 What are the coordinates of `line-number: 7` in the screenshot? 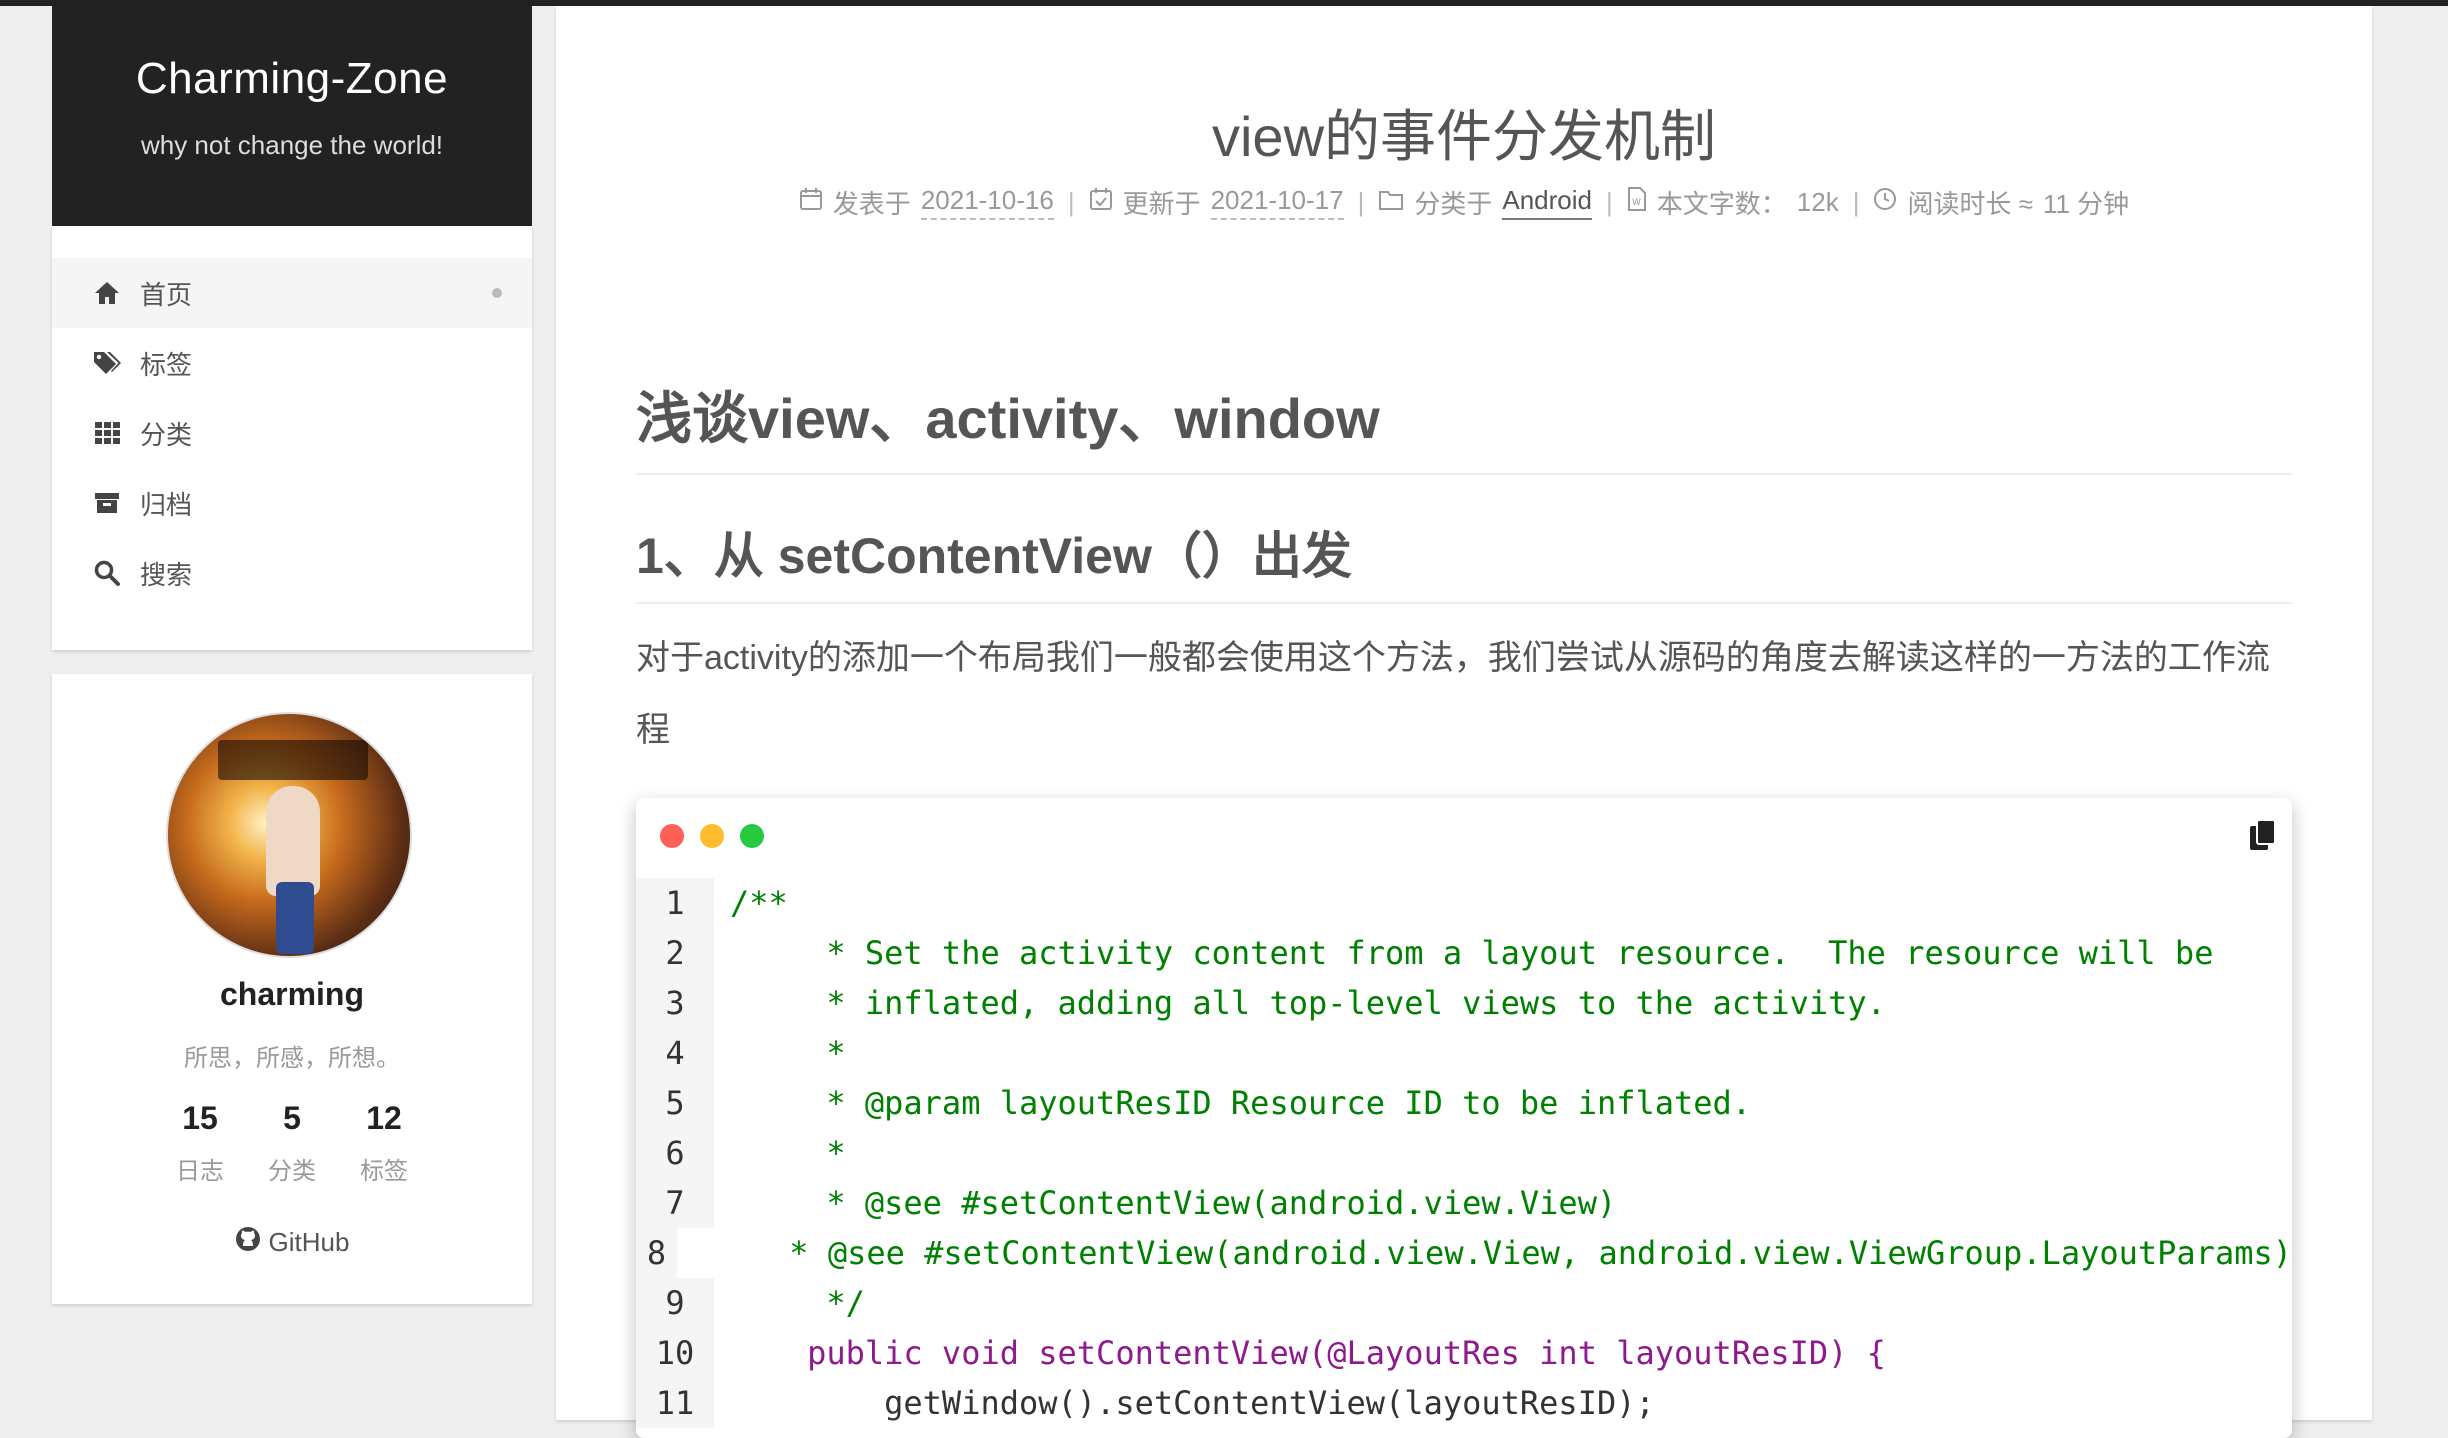 It's located at (675, 1203).